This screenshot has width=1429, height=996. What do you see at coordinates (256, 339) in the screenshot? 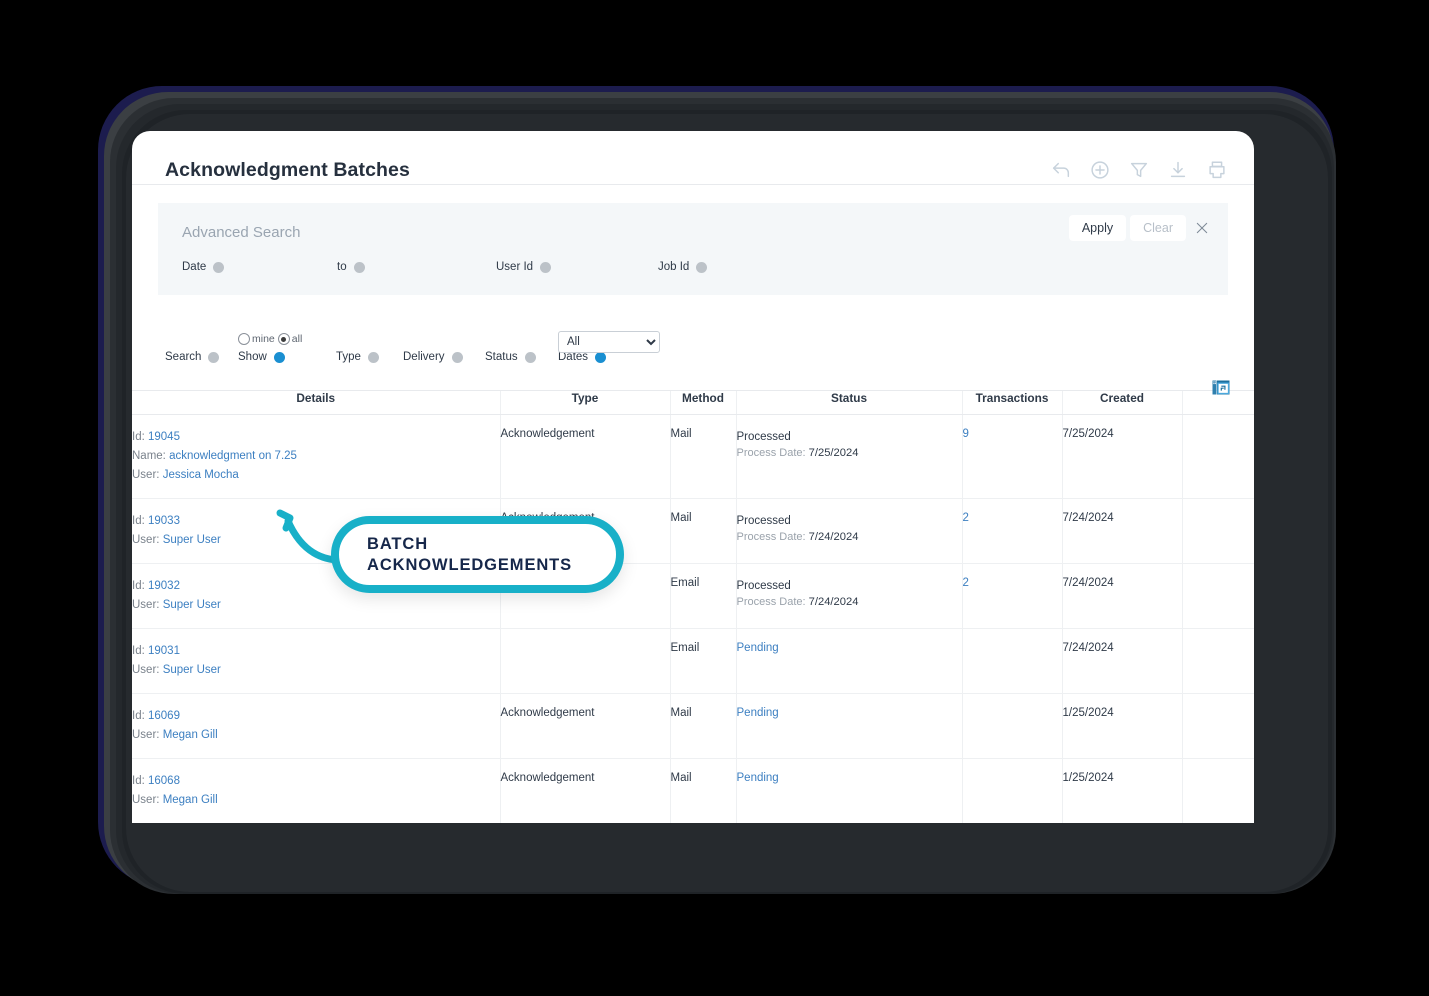
I see `radio-mine: mine` at bounding box center [256, 339].